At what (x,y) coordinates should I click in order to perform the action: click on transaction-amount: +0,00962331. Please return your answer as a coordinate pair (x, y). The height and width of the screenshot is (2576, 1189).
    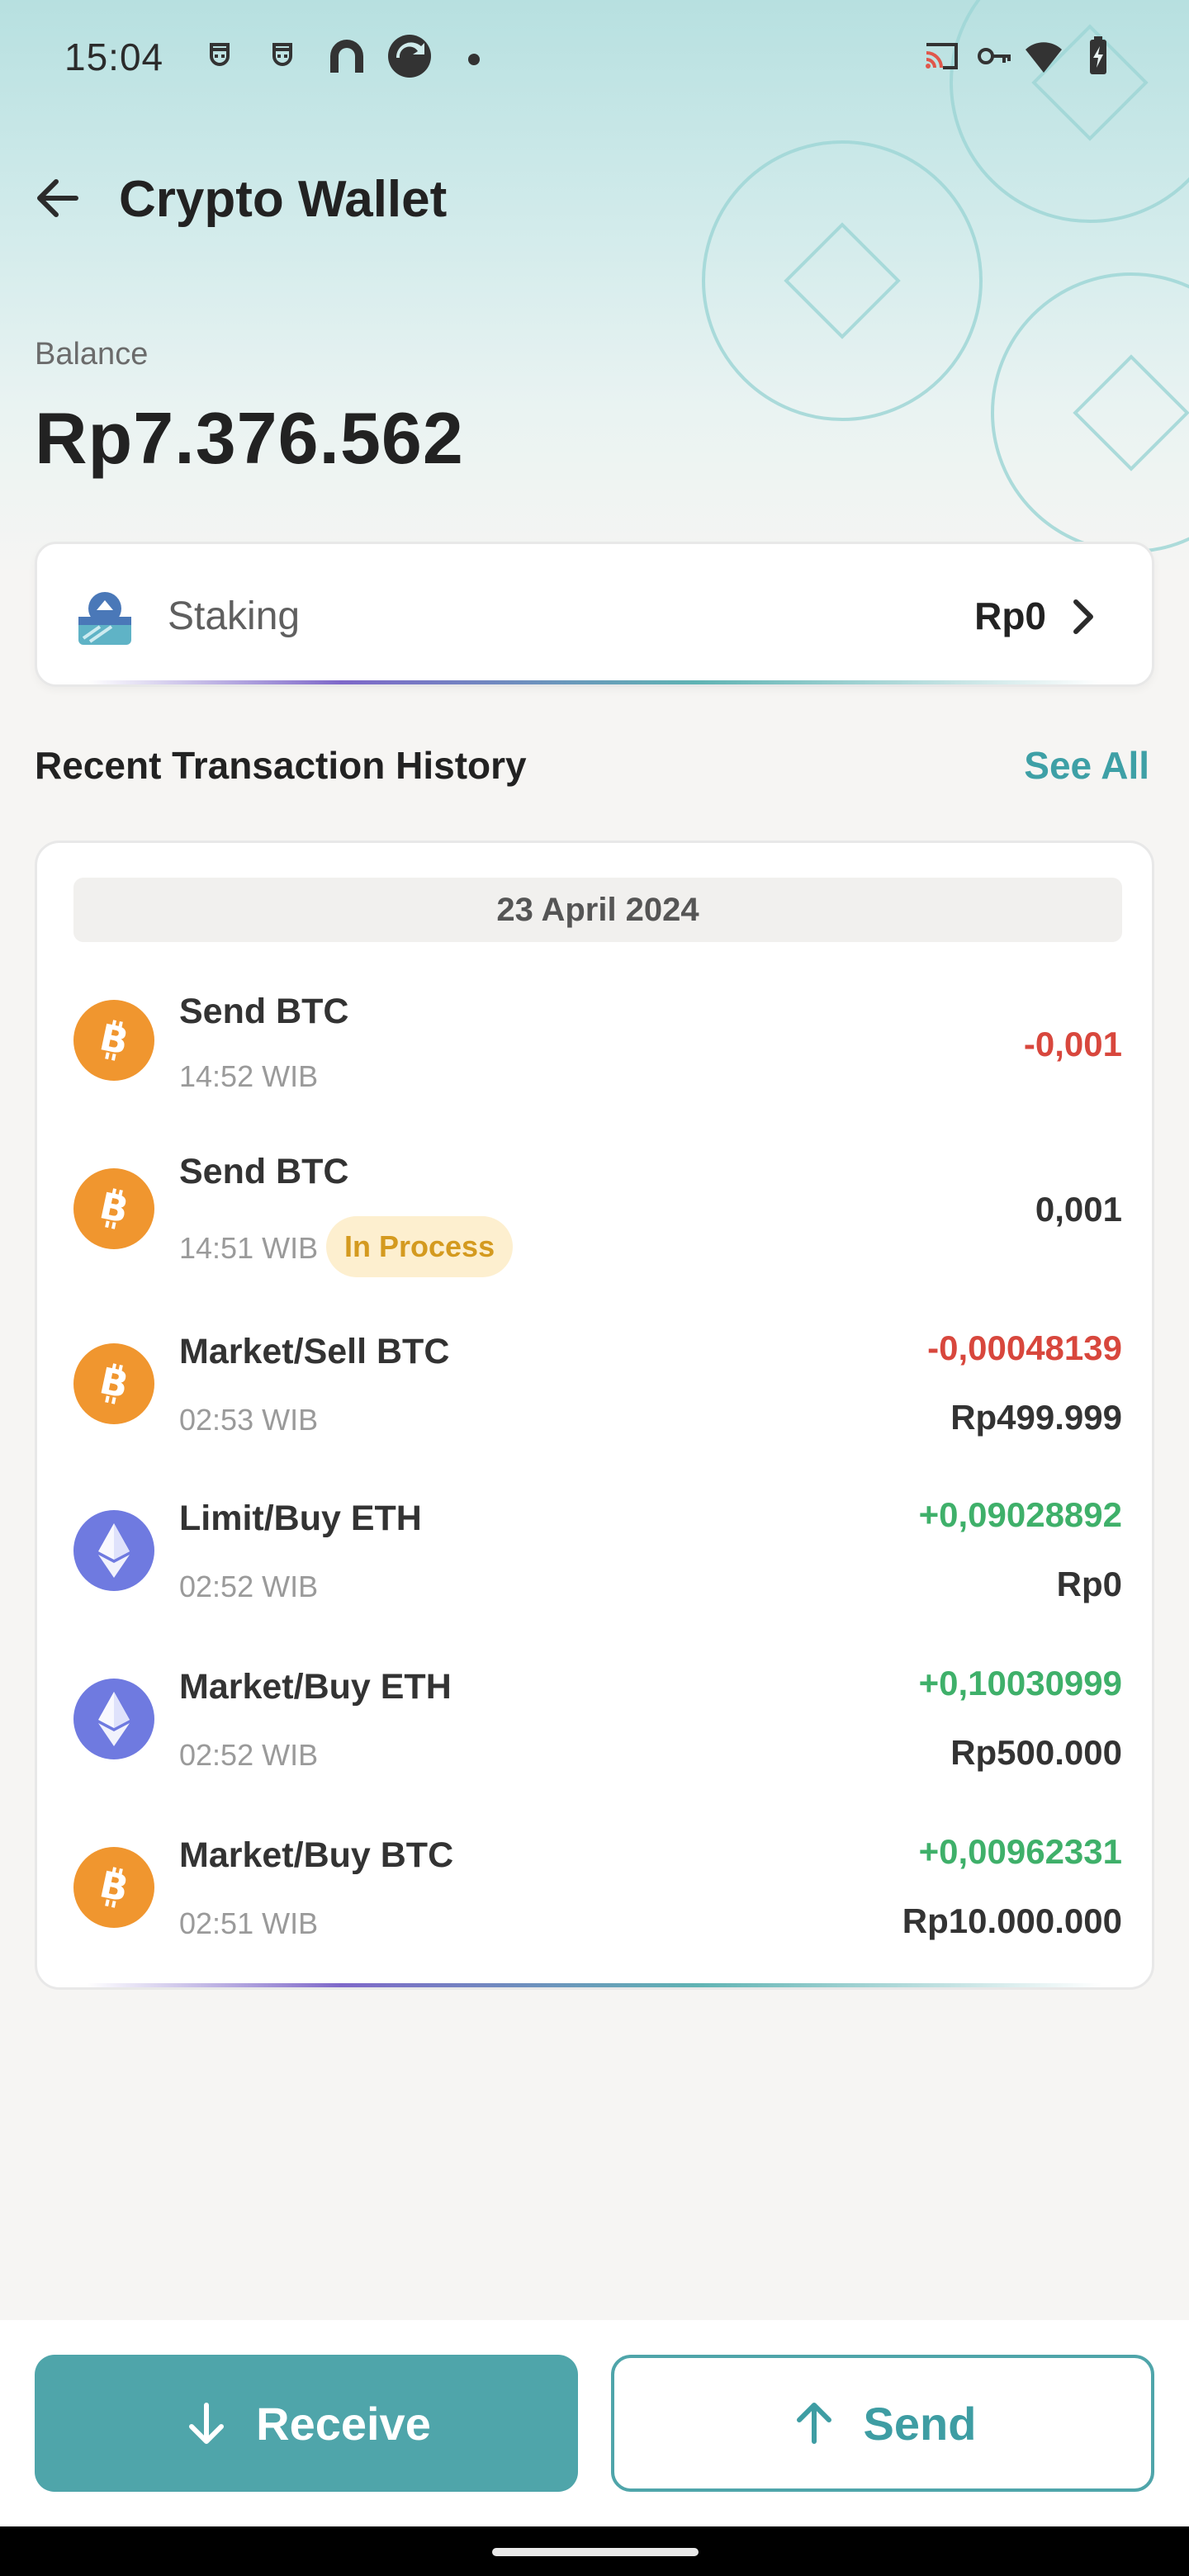
    Looking at the image, I should click on (1020, 1851).